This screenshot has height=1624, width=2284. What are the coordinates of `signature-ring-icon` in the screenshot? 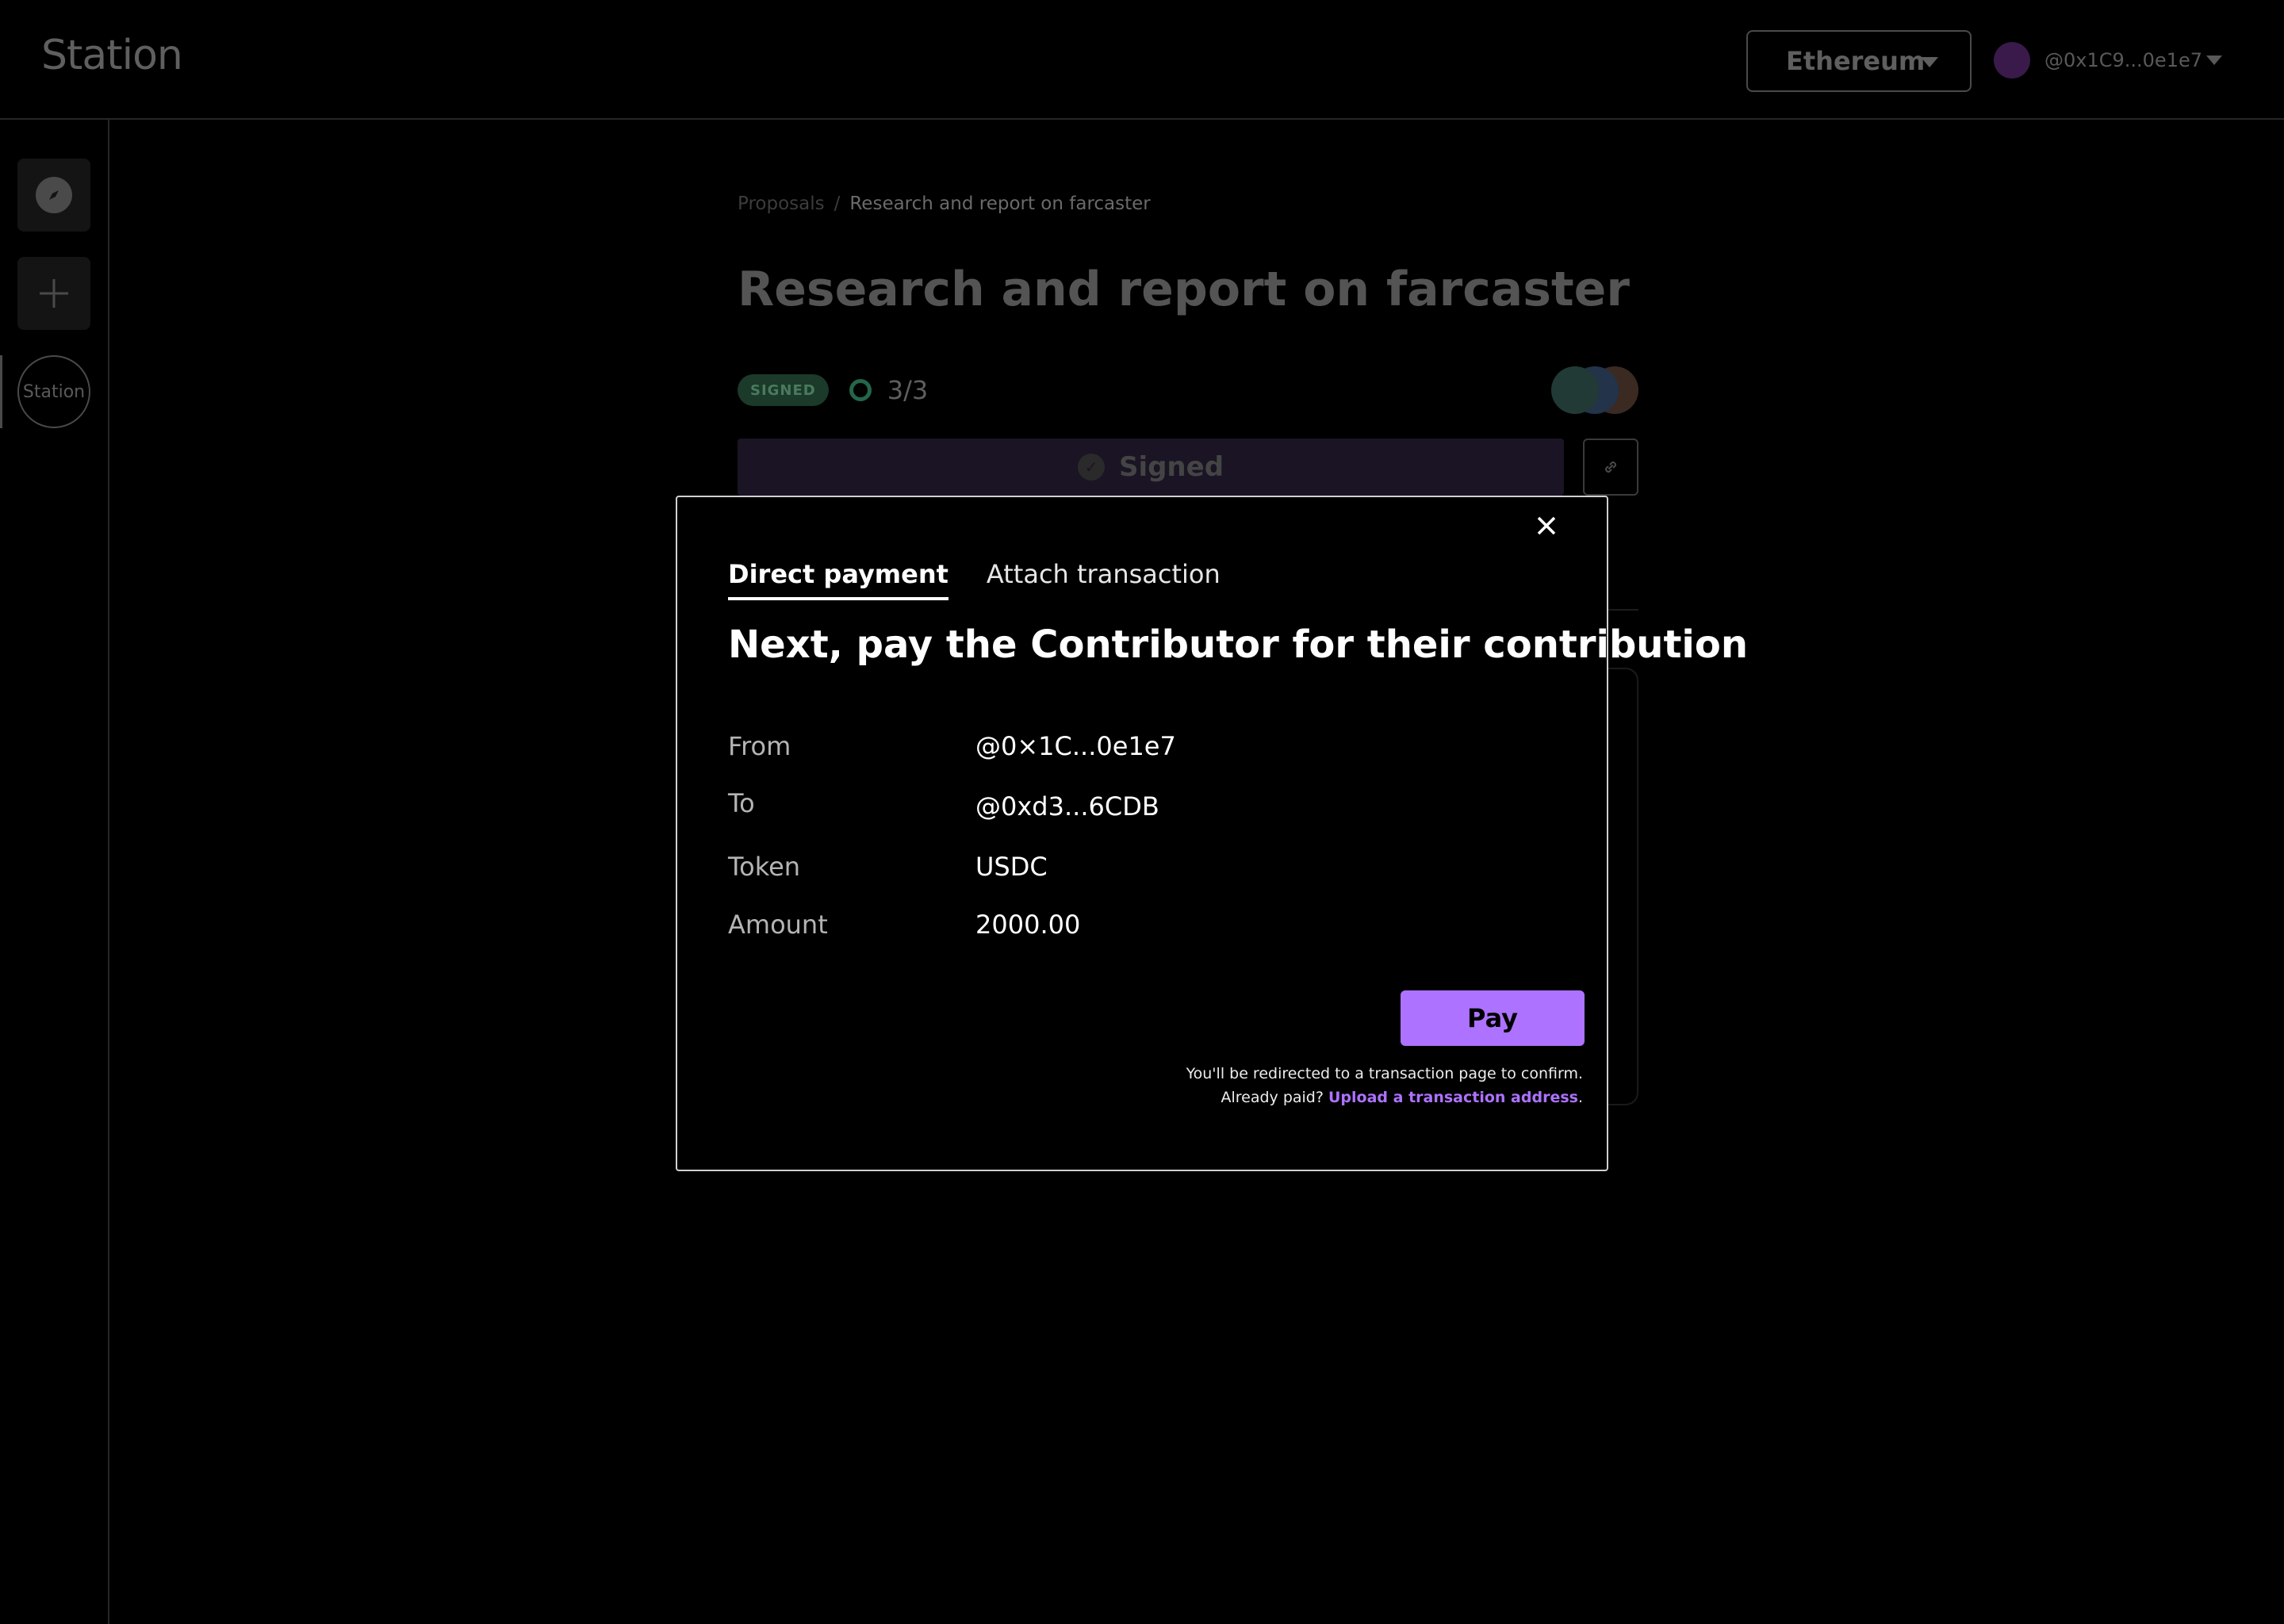 It's located at (860, 390).